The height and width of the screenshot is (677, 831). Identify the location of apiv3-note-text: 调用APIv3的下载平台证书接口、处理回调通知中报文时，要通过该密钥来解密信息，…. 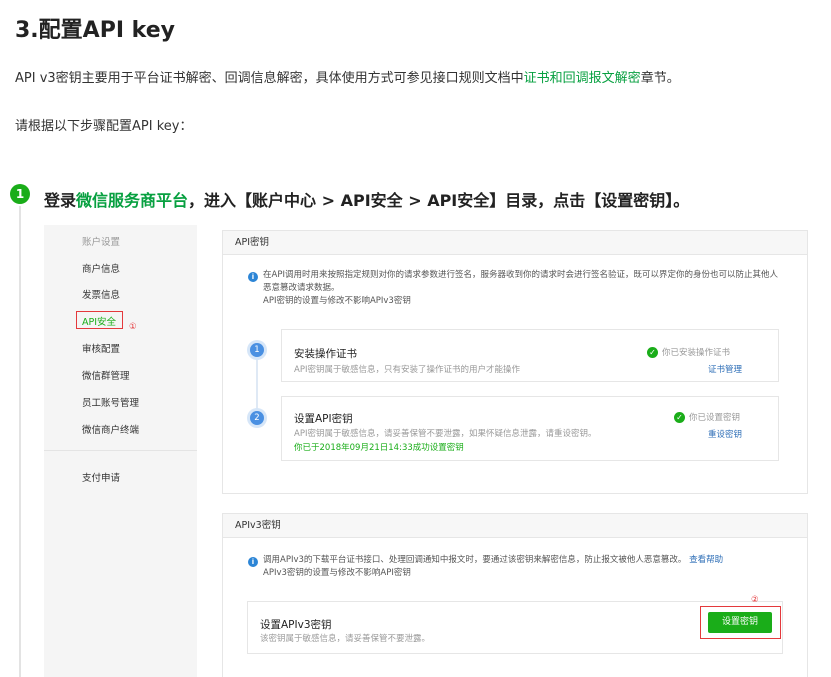
(475, 560).